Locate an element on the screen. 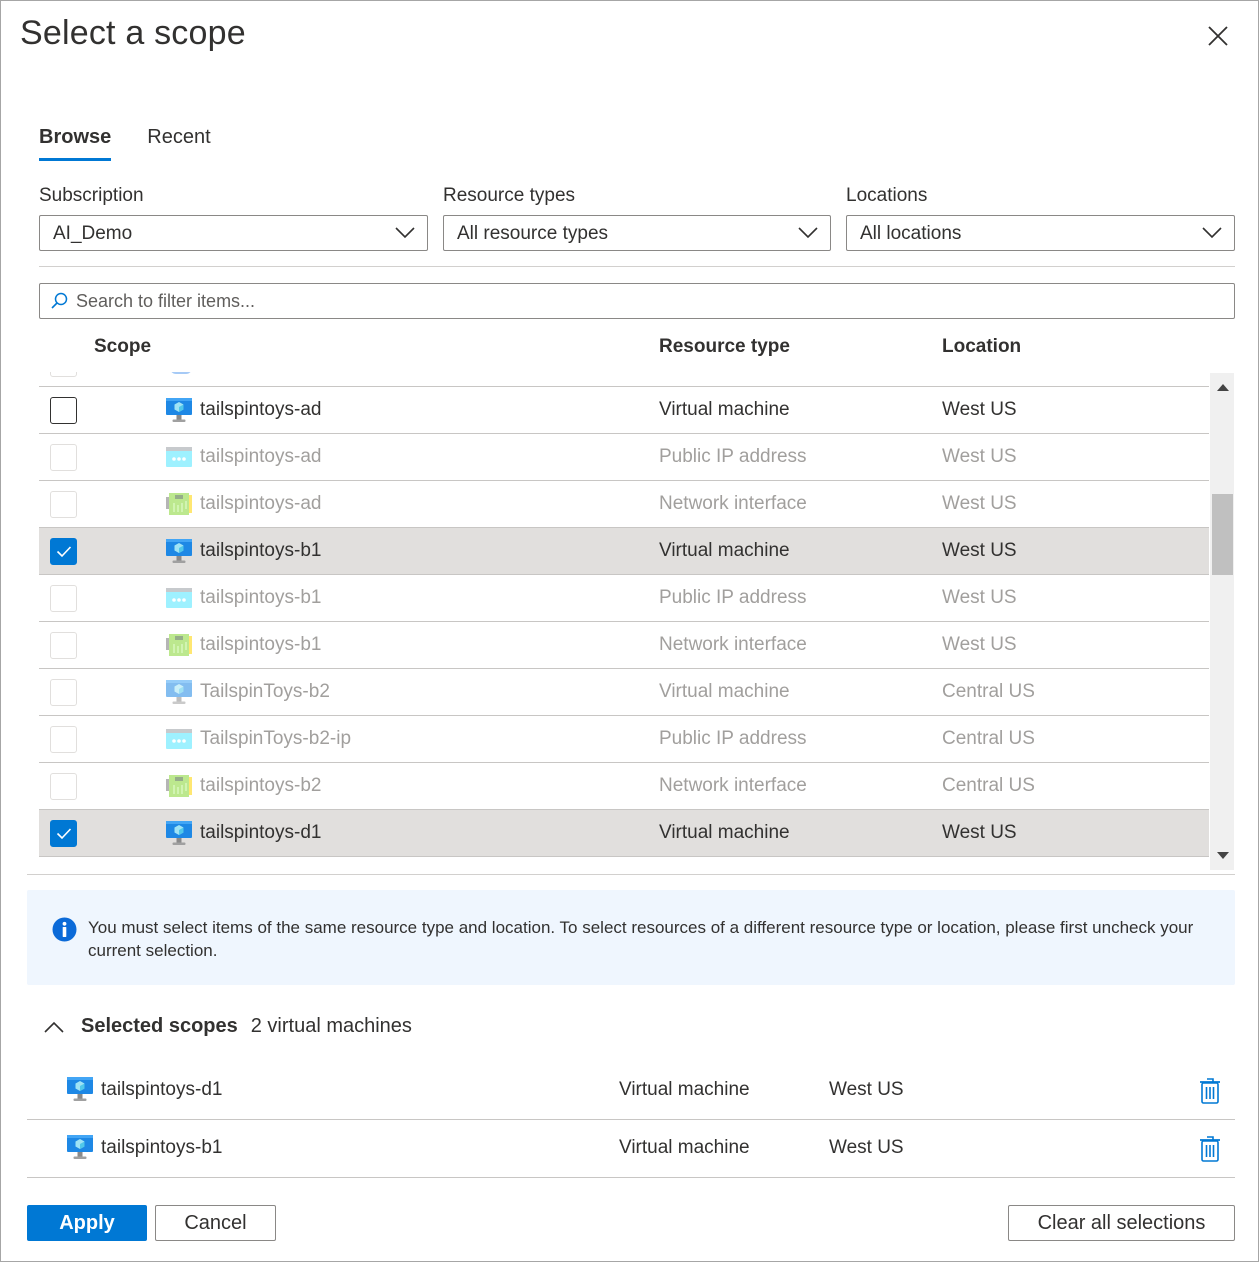 This screenshot has height=1262, width=1259. search-box is located at coordinates (637, 301).